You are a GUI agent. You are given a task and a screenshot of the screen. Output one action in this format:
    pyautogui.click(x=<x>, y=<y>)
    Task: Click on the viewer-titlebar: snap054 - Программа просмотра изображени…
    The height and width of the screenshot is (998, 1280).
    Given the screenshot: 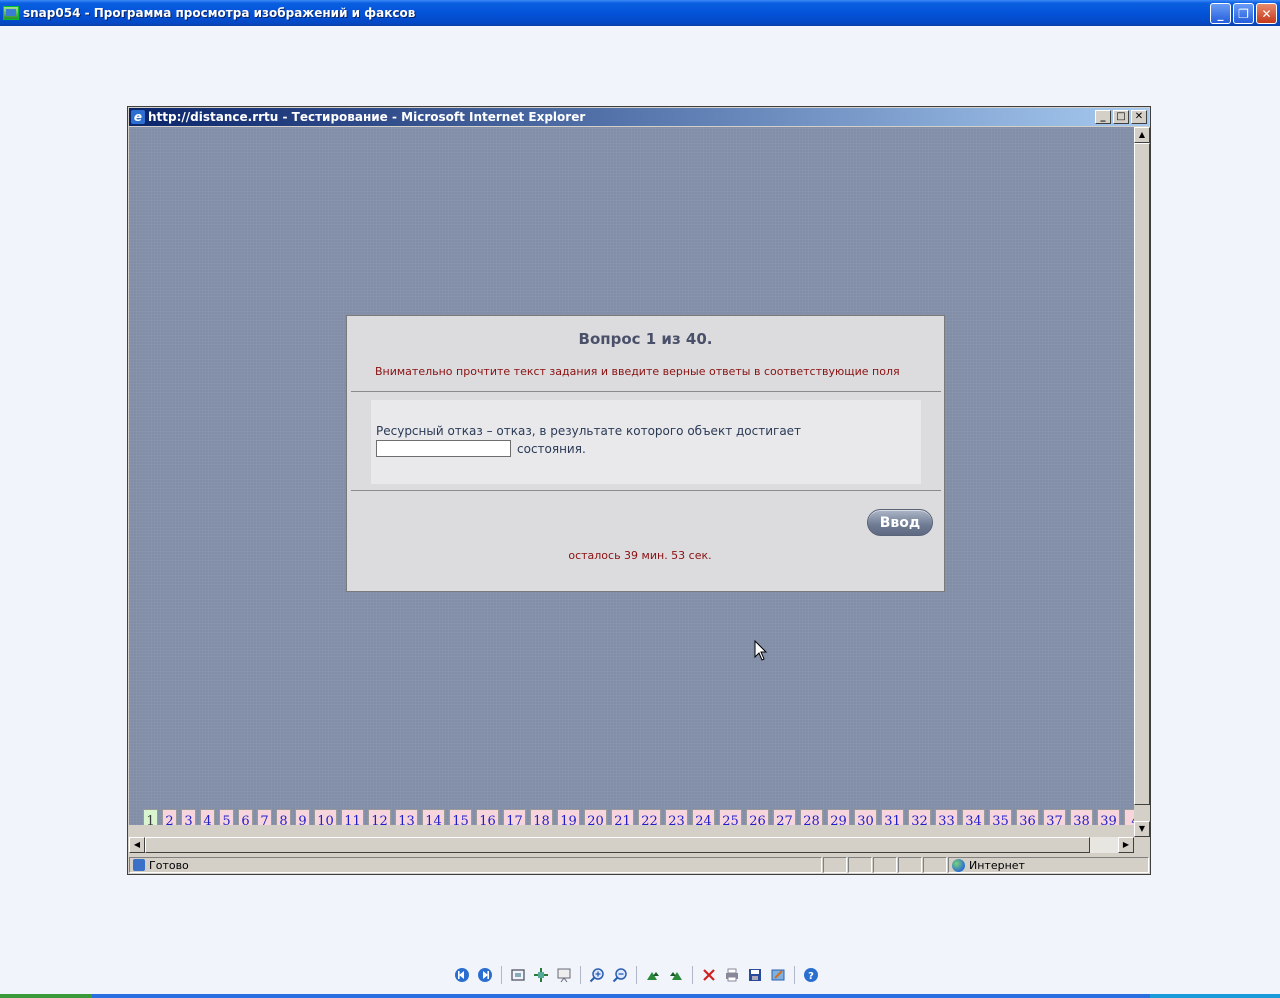 What is the action you would take?
    pyautogui.click(x=640, y=13)
    